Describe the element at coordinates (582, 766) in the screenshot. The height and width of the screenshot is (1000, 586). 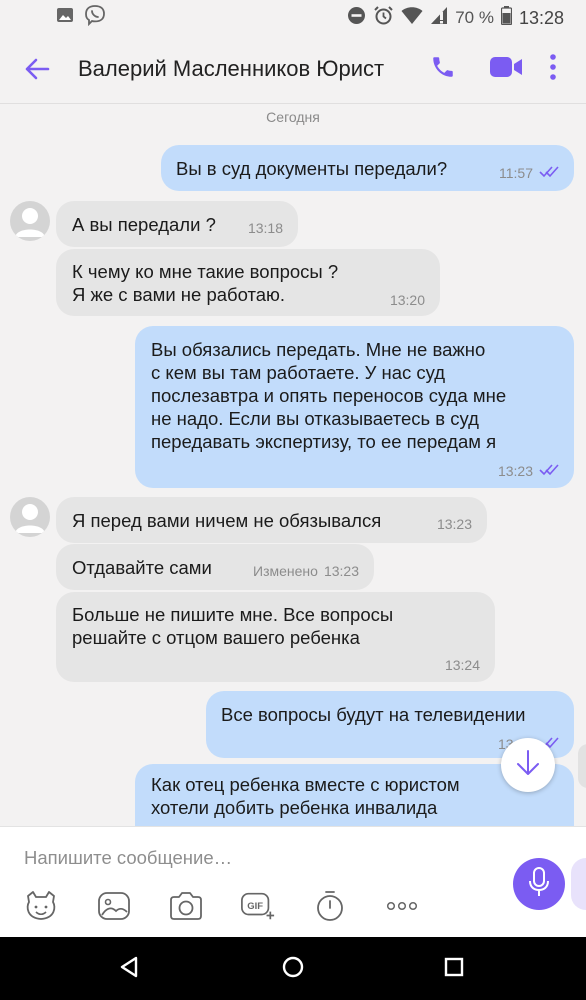
I see `scroll-edge-tab` at that location.